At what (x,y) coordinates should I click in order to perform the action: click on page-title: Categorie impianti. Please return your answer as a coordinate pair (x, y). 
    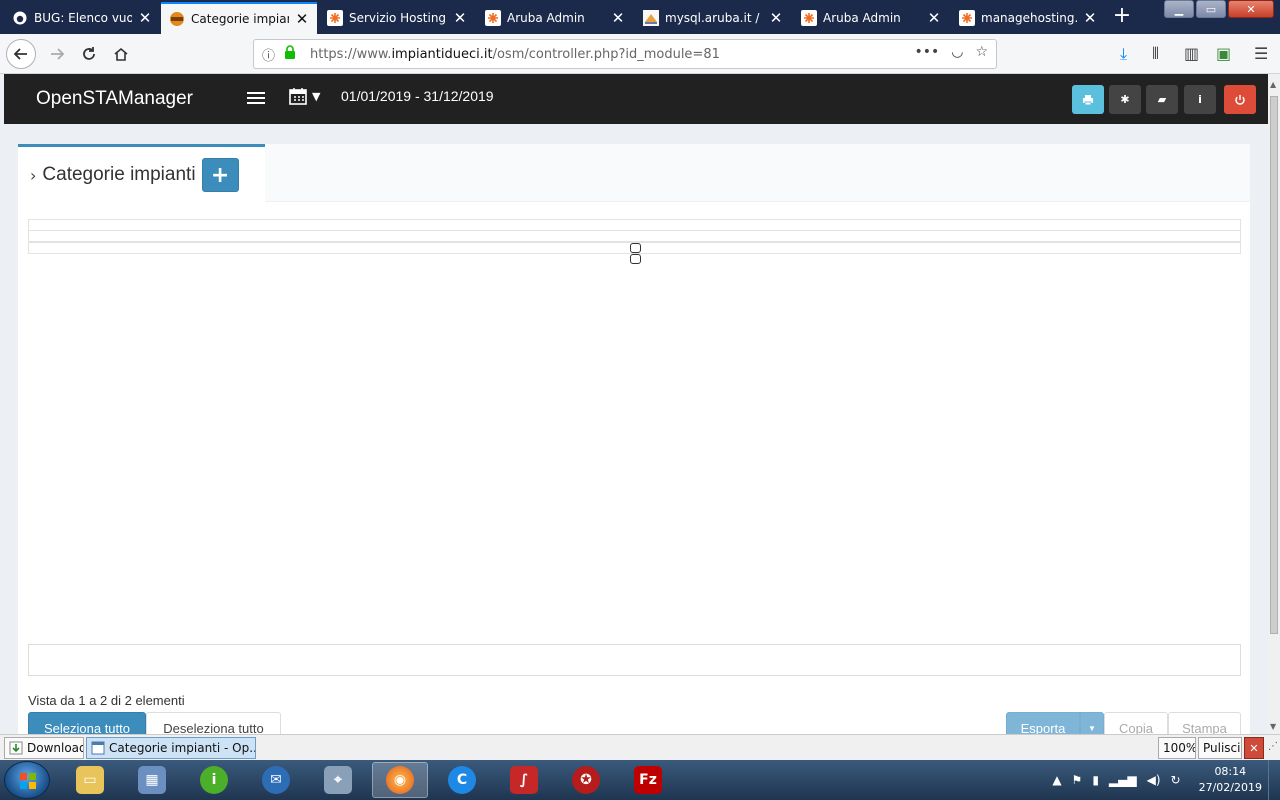
    Looking at the image, I should click on (119, 174).